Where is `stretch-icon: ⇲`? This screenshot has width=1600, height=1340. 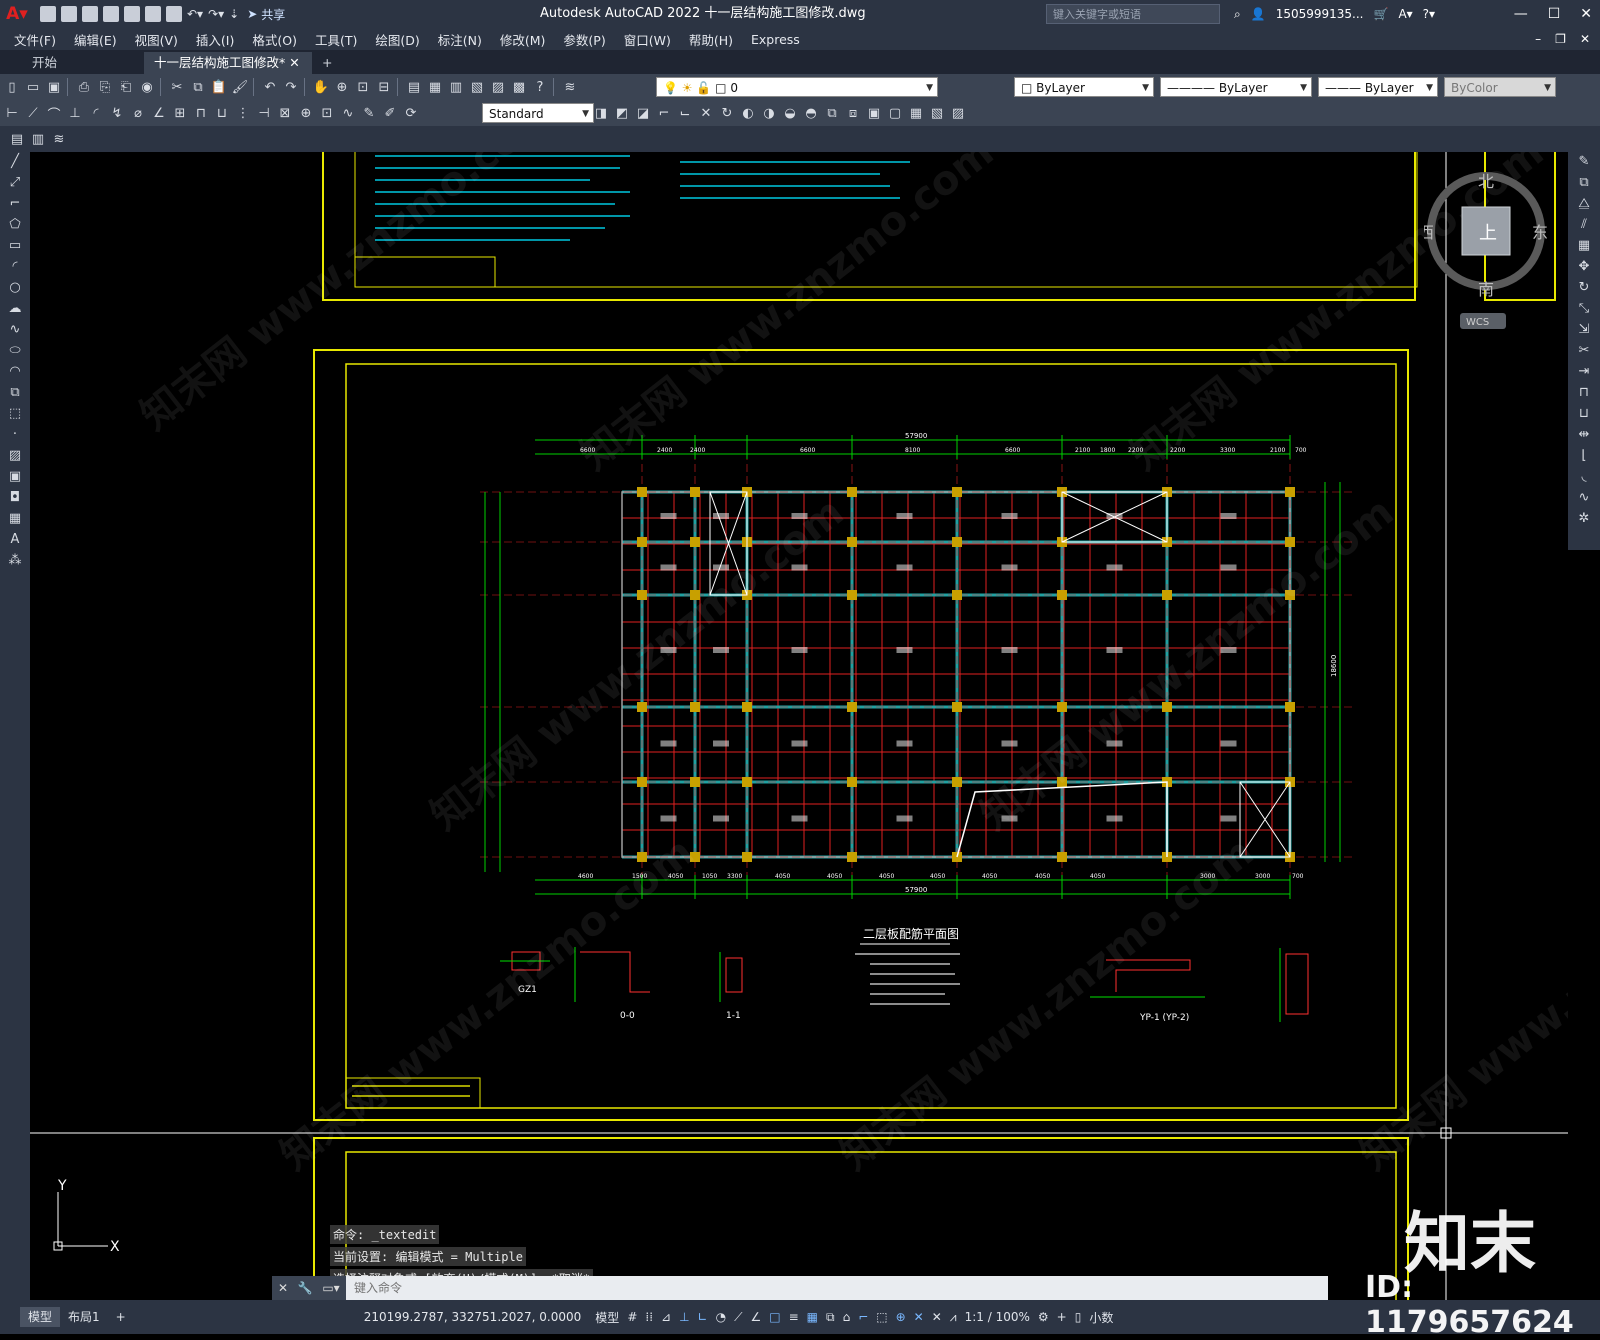 stretch-icon: ⇲ is located at coordinates (1584, 330).